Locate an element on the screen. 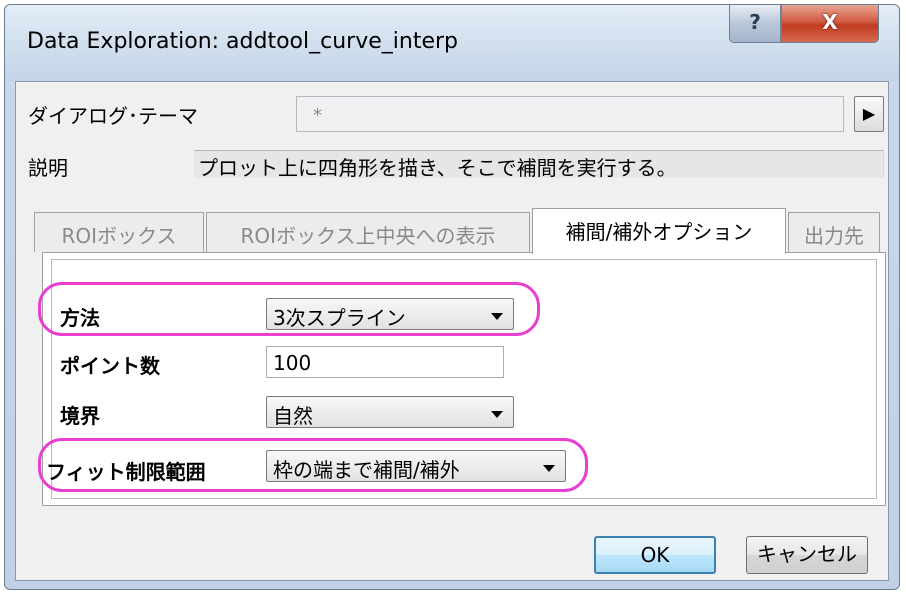 The height and width of the screenshot is (594, 906). play-arrow-icon: ▶ is located at coordinates (869, 113).